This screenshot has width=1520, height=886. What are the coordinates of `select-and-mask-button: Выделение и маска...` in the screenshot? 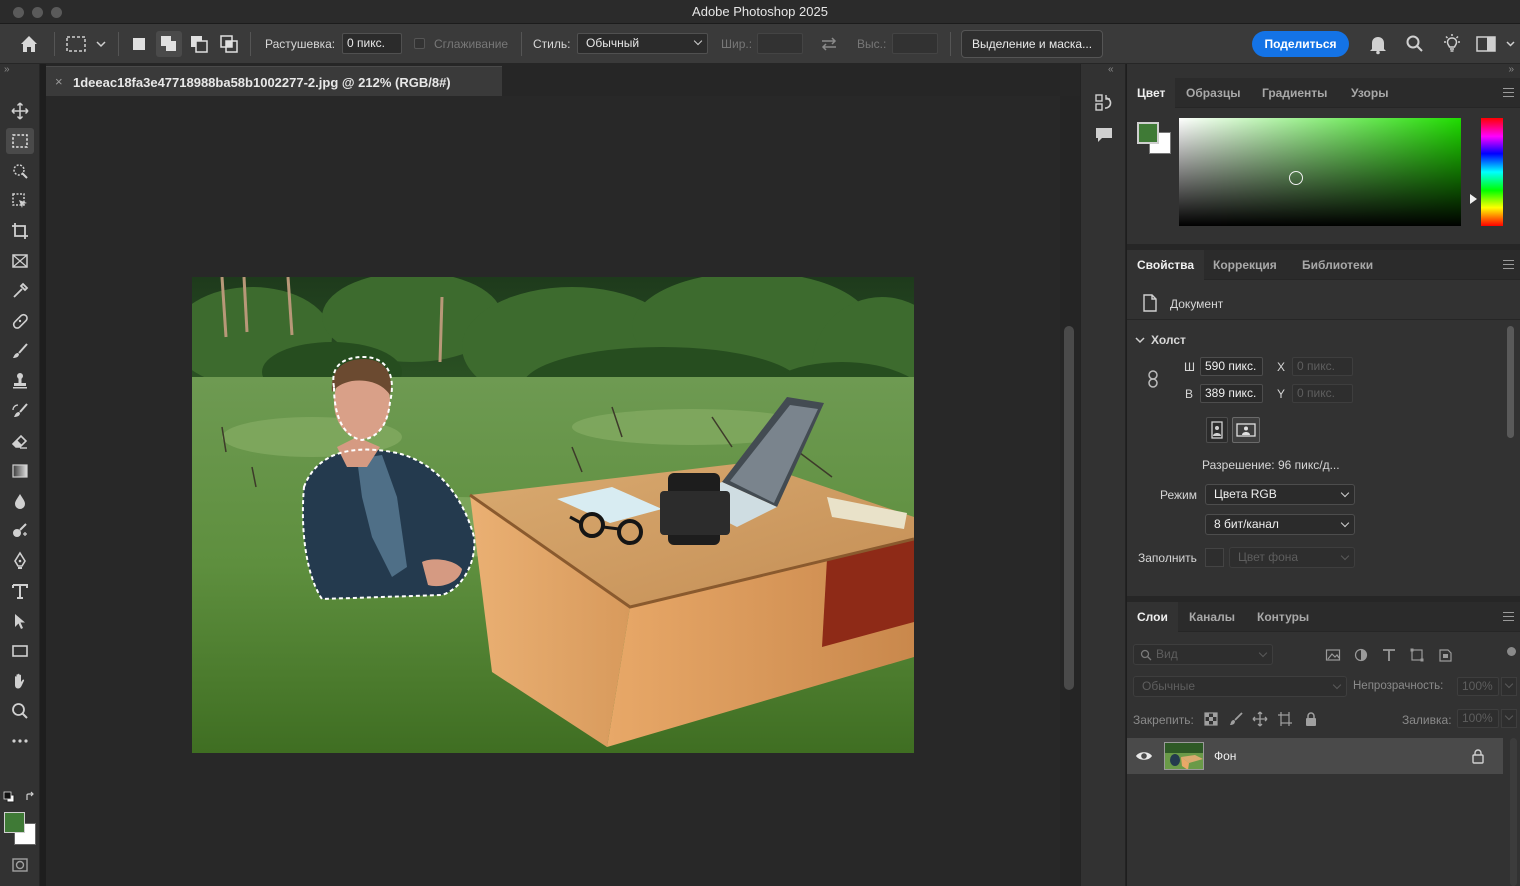 It's located at (1032, 44).